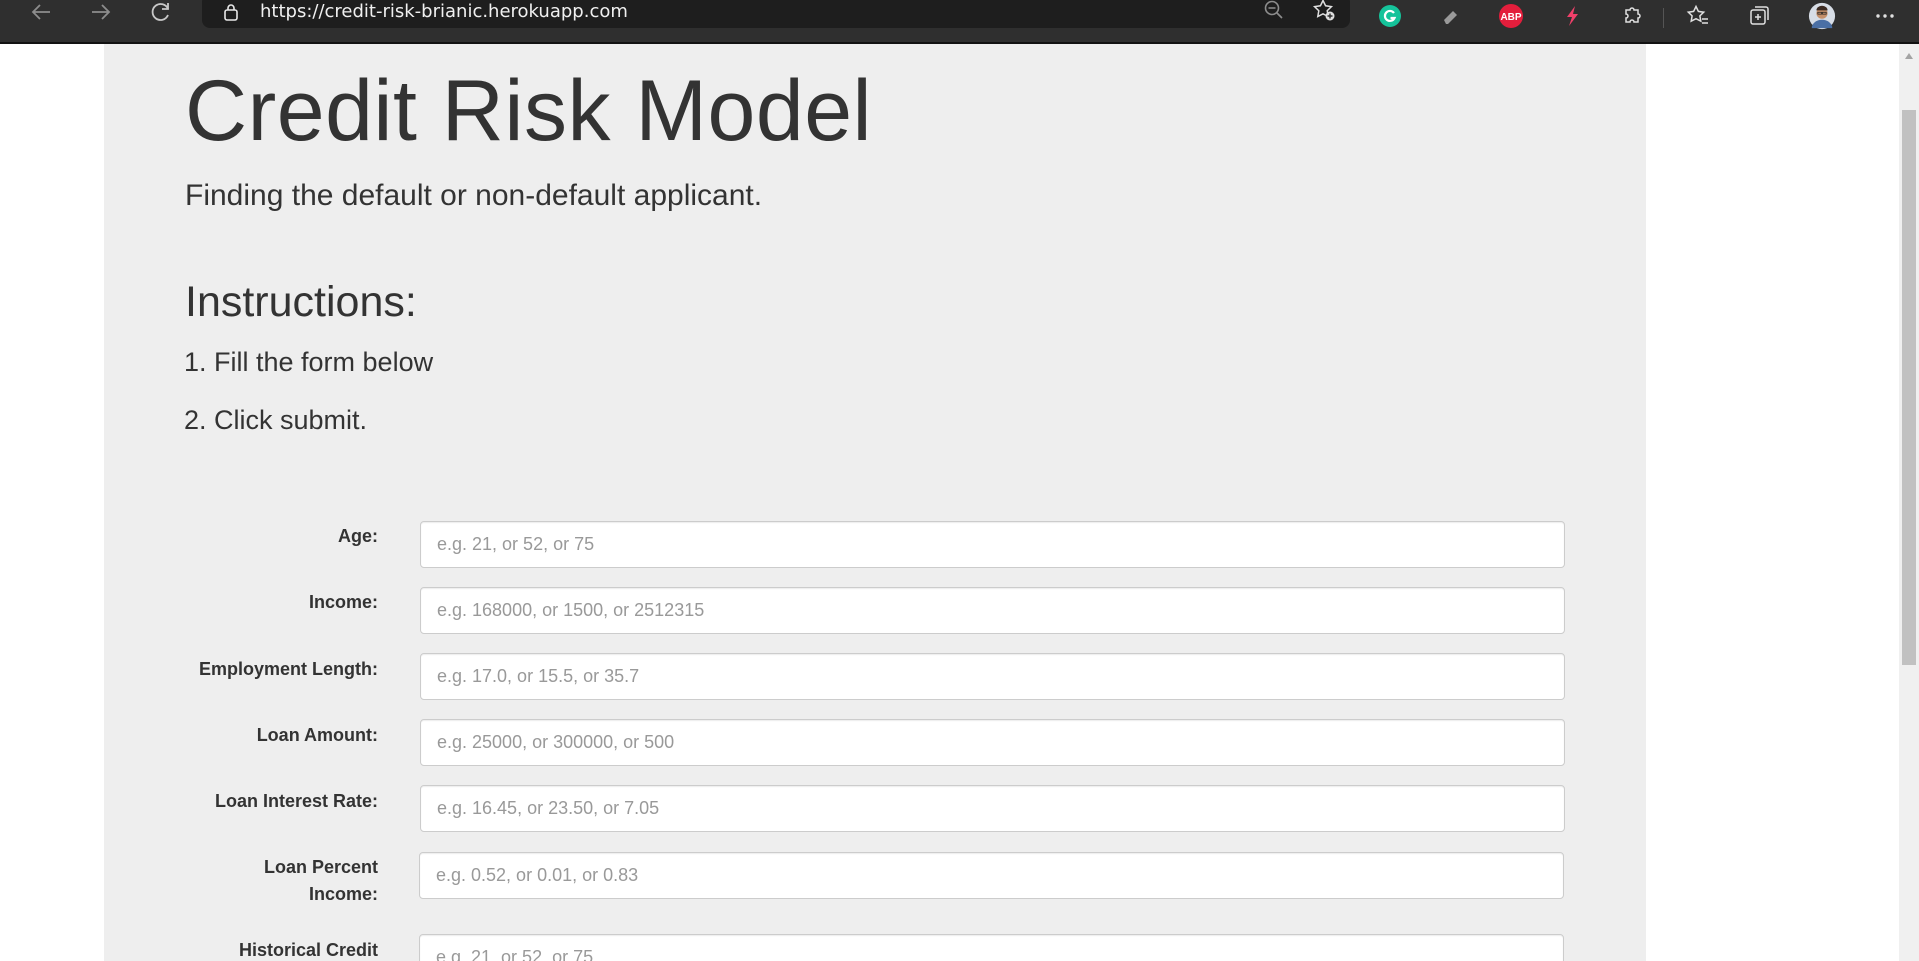 Image resolution: width=1919 pixels, height=961 pixels. I want to click on scroll-up-arrow-icon, so click(1909, 56).